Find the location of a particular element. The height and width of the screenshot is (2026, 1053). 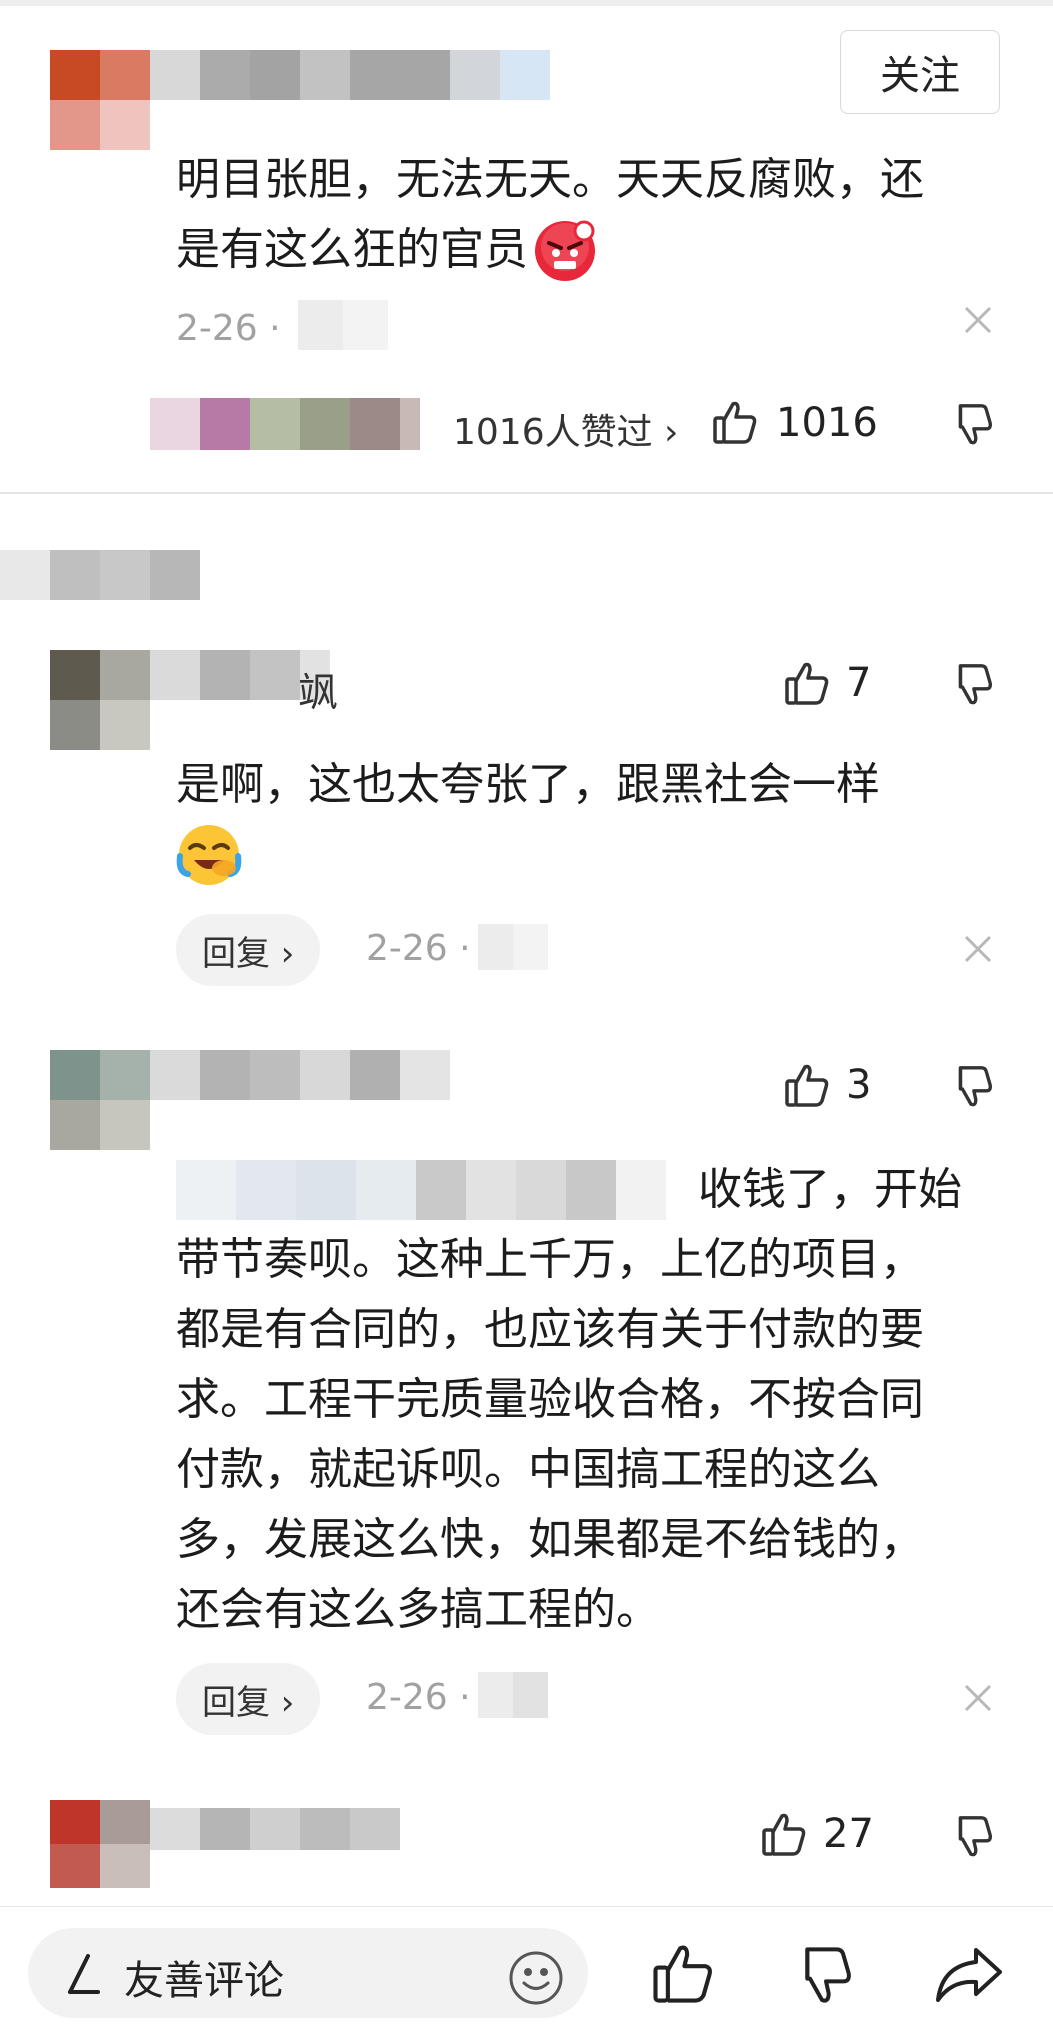

section-divider is located at coordinates (526, 493).